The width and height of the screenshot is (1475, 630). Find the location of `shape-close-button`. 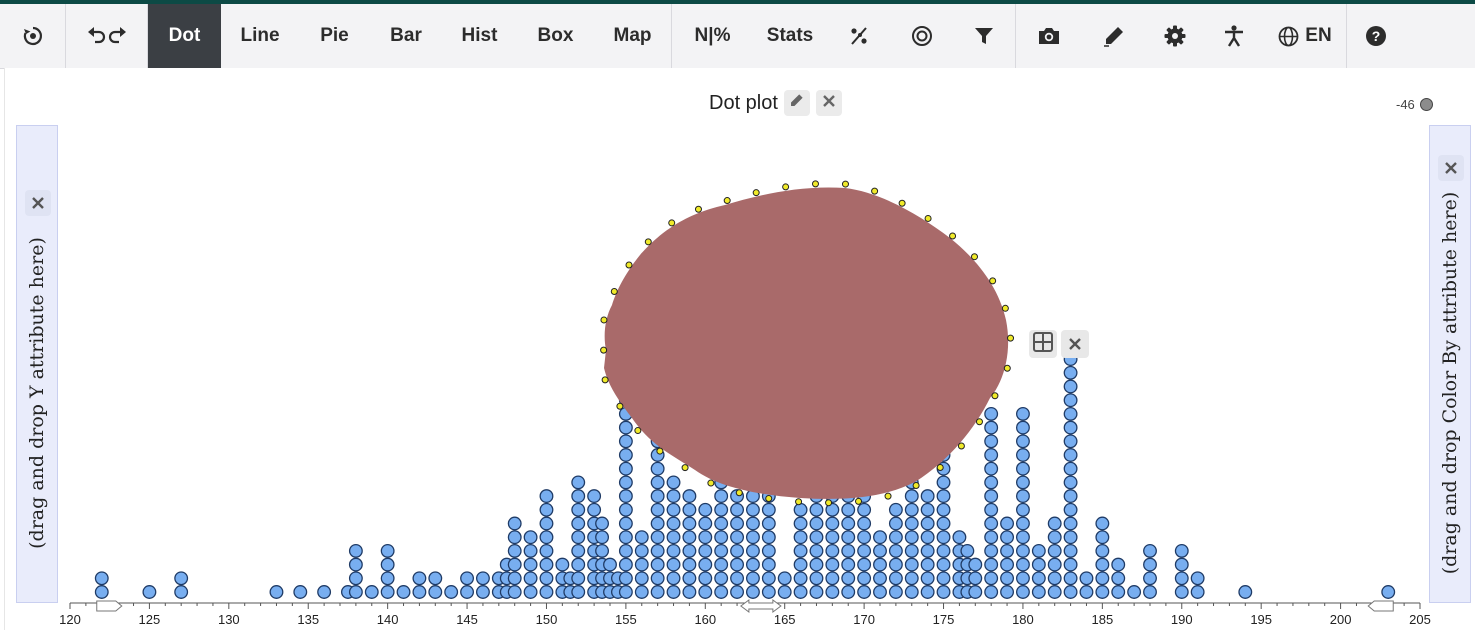

shape-close-button is located at coordinates (1075, 344).